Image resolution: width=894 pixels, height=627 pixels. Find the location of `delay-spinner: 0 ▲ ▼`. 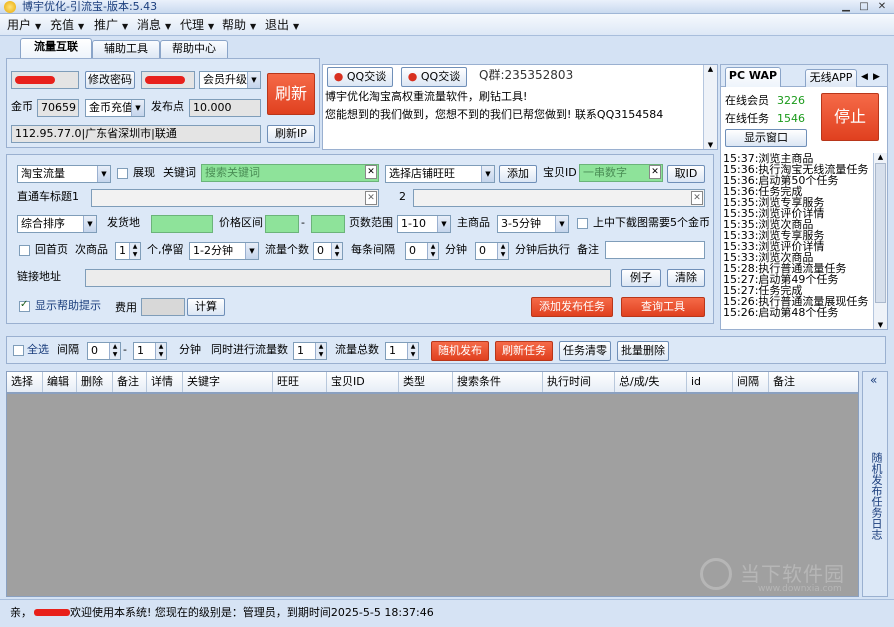

delay-spinner: 0 ▲ ▼ is located at coordinates (492, 251).